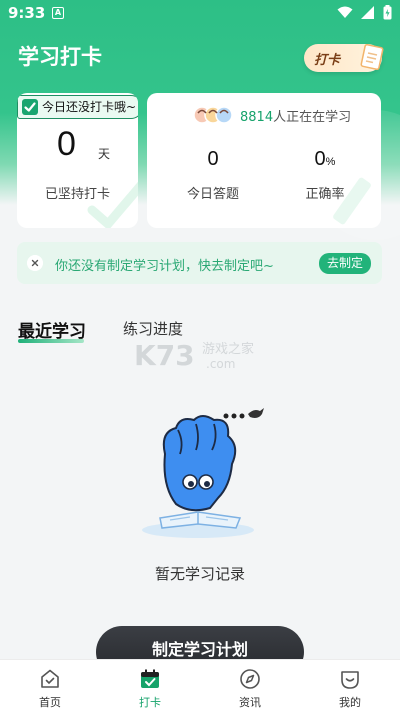 This screenshot has width=400, height=711. Describe the element at coordinates (213, 115) in the screenshot. I see `learners-avatars-icon` at that location.